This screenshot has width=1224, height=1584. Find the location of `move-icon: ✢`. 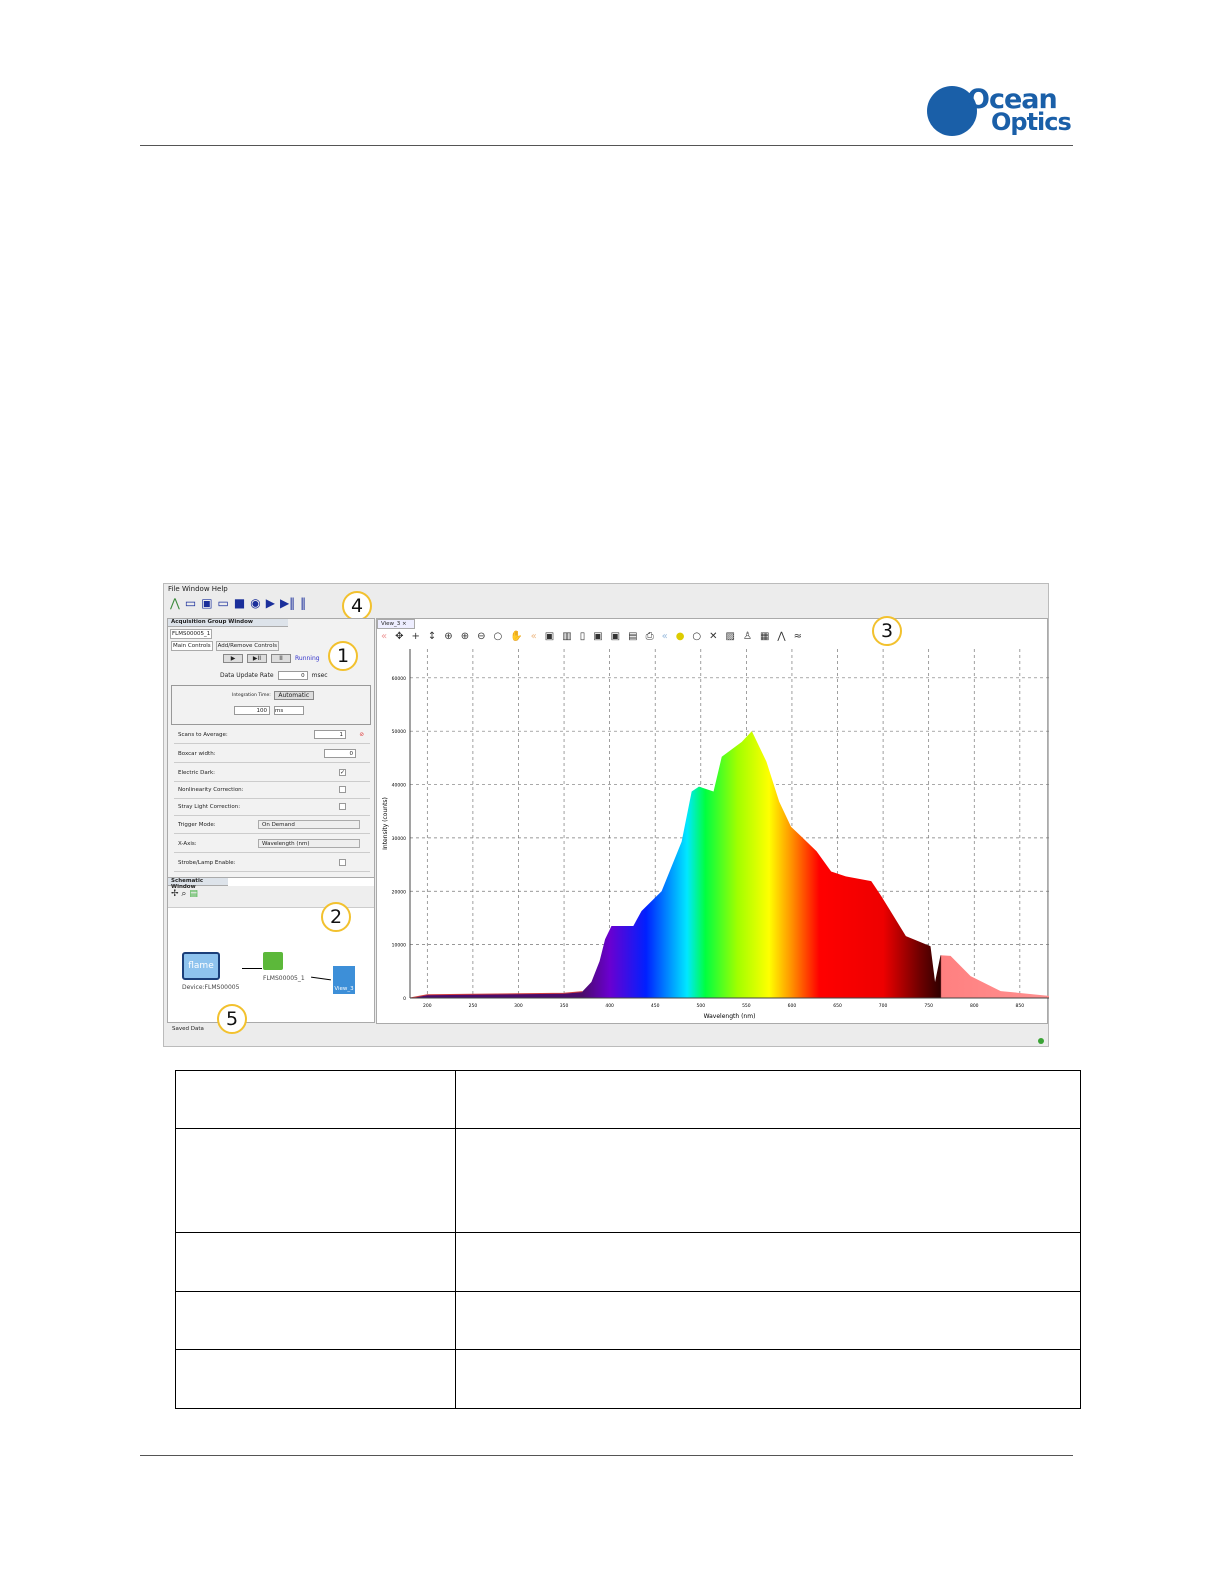

move-icon: ✢ is located at coordinates (175, 894).